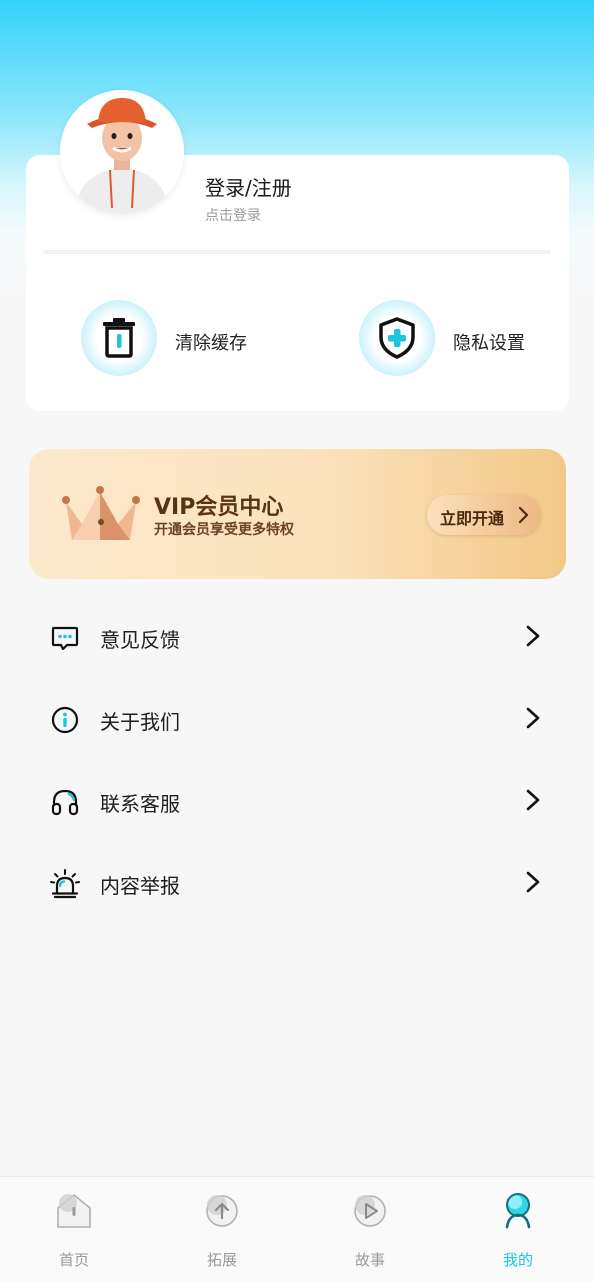 The image size is (594, 1281). I want to click on card-divider, so click(297, 252).